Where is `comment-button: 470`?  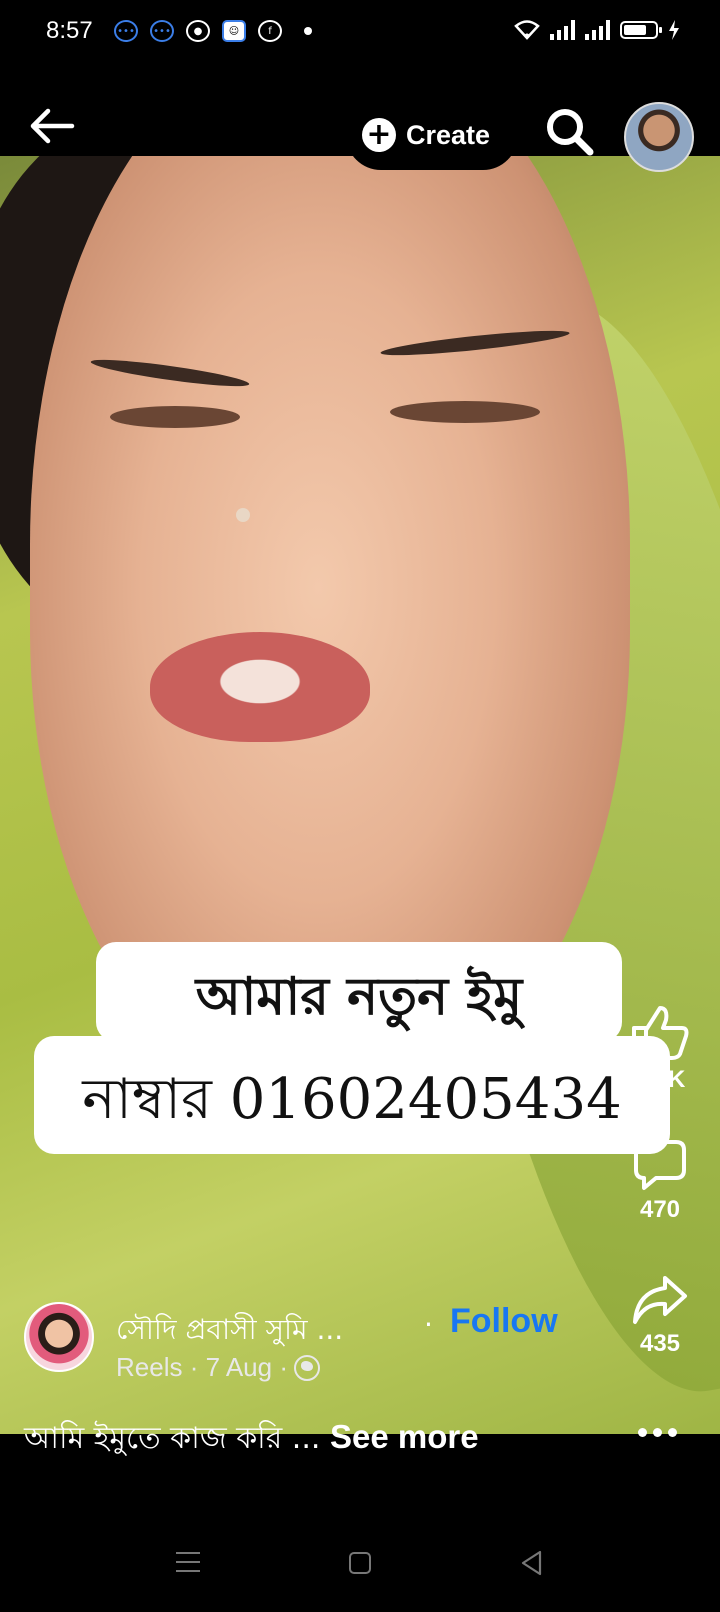 comment-button: 470 is located at coordinates (660, 1181).